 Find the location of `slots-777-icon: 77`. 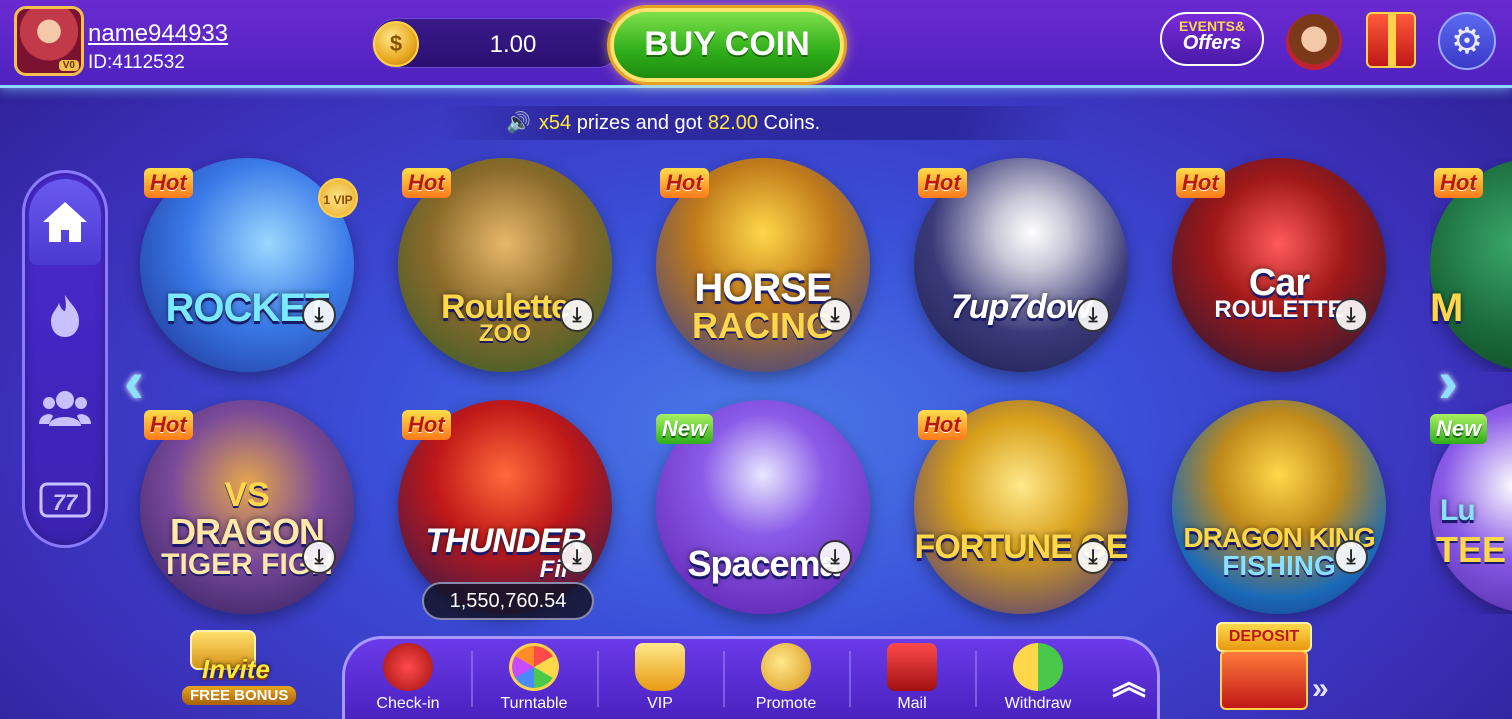

slots-777-icon: 77 is located at coordinates (65, 500).